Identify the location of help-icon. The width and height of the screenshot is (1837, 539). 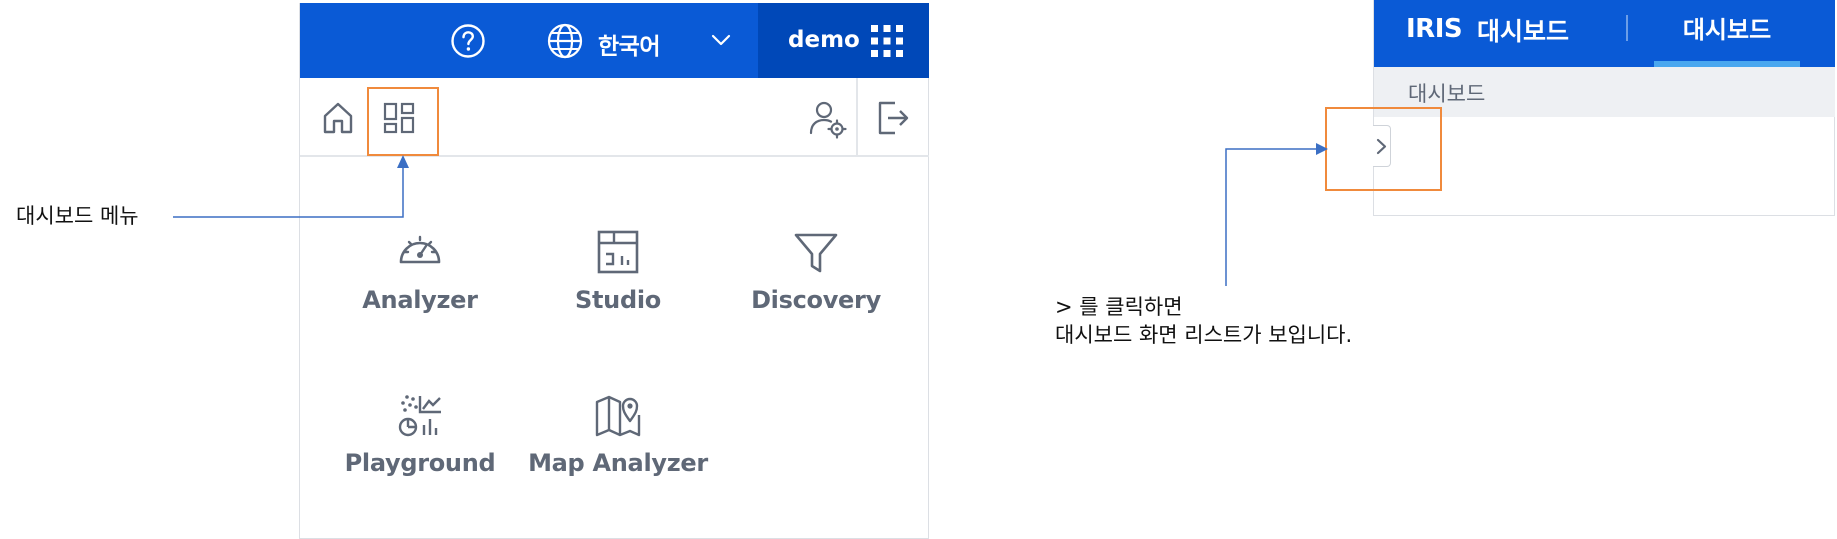
(468, 41).